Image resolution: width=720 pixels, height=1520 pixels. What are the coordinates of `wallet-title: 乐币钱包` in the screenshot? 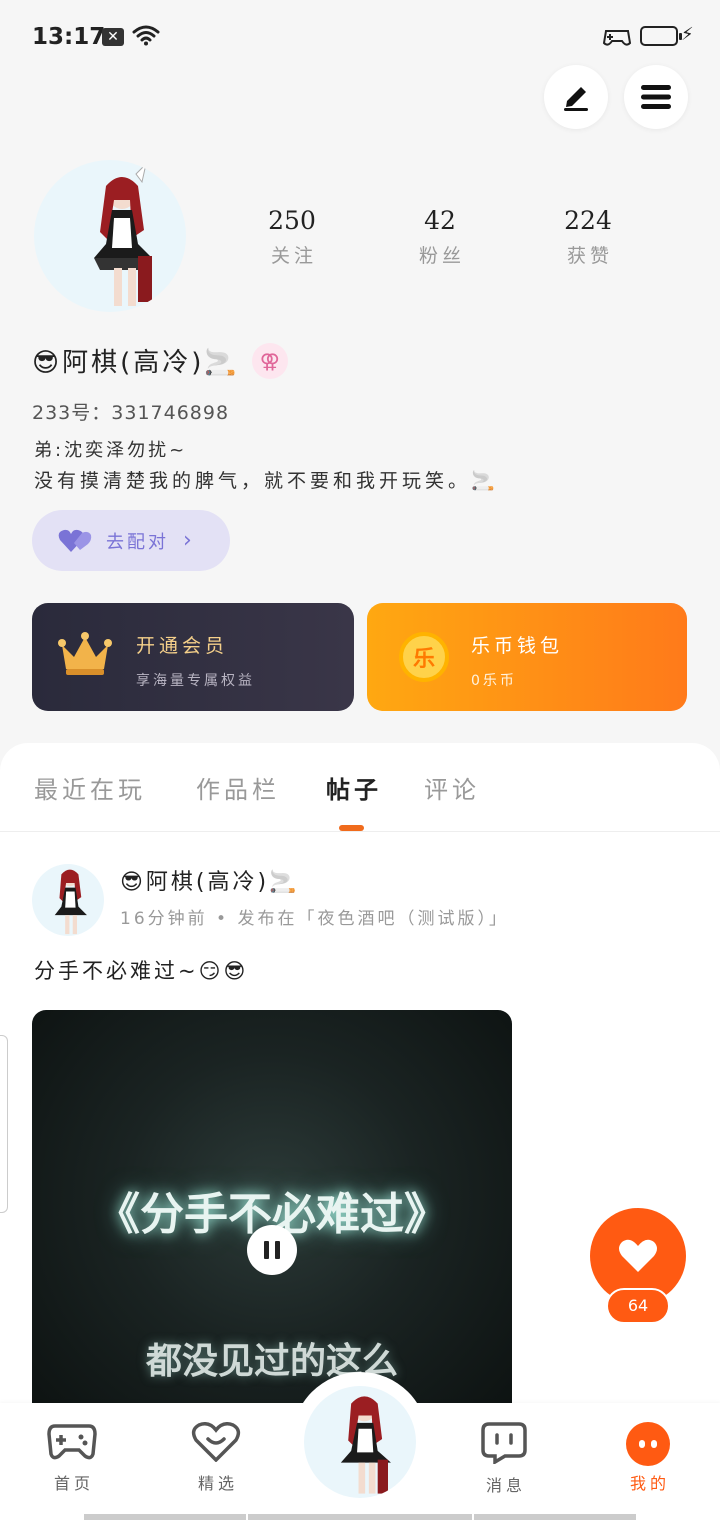 It's located at (517, 646).